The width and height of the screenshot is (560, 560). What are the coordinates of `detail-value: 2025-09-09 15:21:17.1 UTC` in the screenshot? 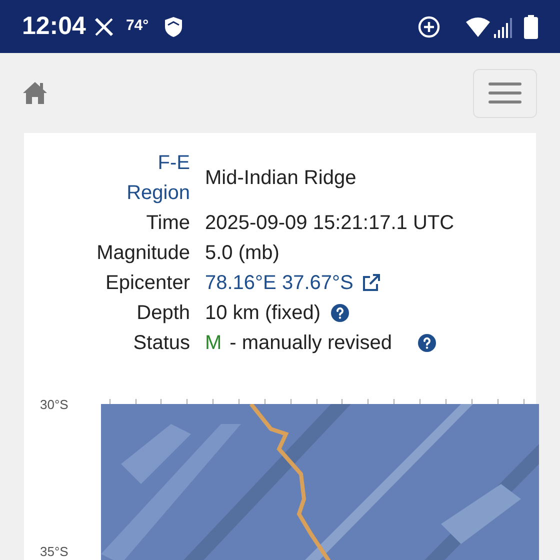 It's located at (329, 223).